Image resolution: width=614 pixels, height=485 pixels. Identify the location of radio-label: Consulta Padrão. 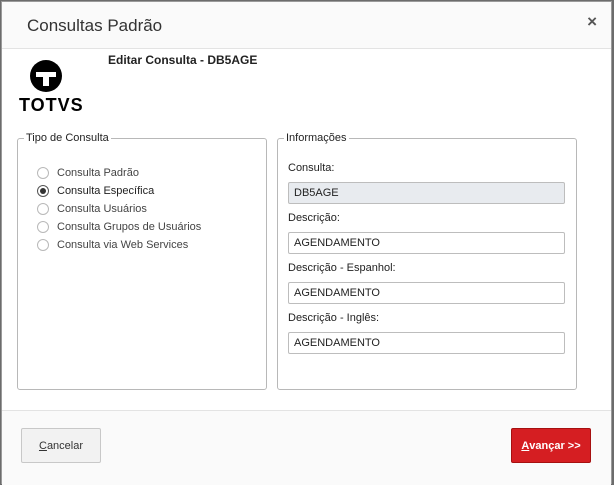
(98, 173).